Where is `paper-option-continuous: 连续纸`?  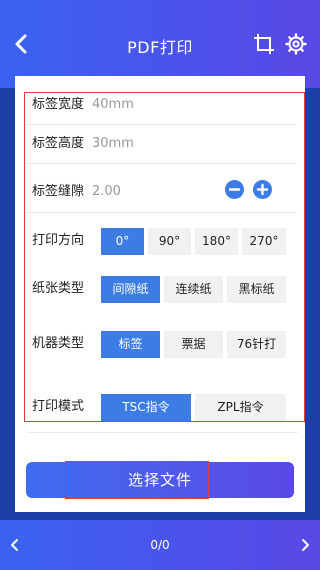 paper-option-continuous: 连续纸 is located at coordinates (193, 289).